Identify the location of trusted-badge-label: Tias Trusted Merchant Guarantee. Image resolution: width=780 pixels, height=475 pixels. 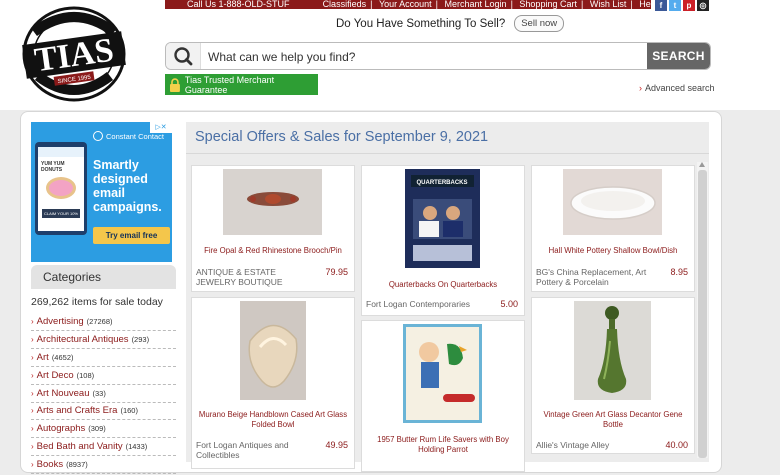
(229, 84).